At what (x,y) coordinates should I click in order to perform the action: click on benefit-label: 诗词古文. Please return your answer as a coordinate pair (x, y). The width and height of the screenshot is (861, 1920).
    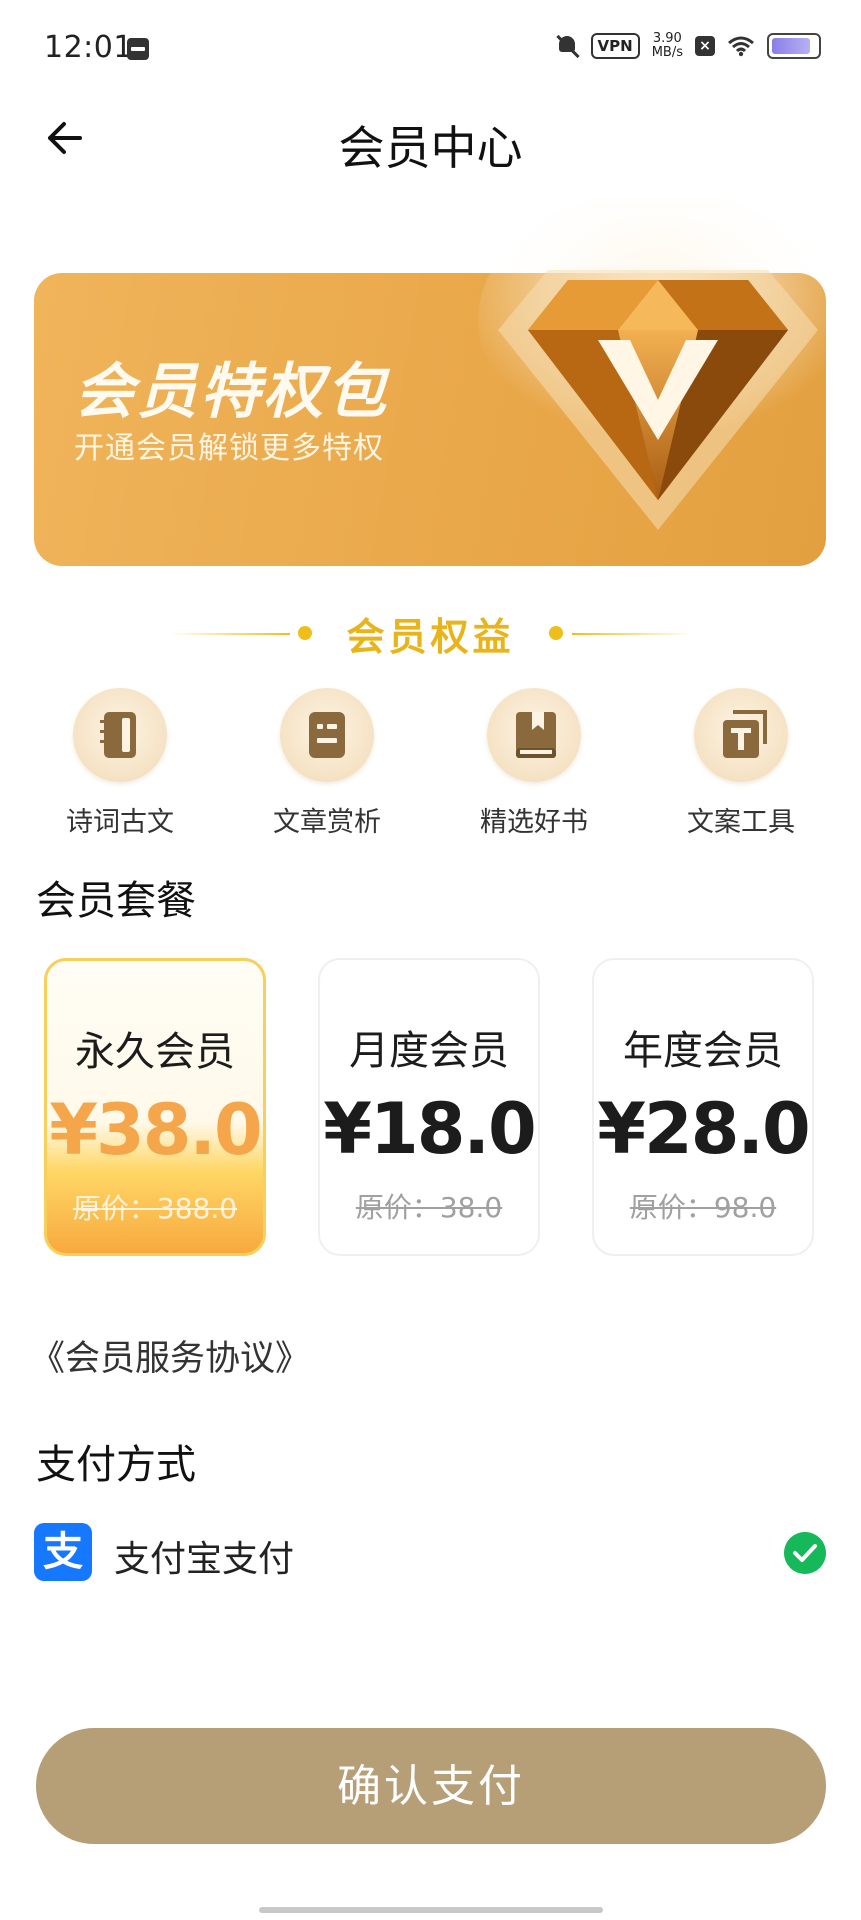
    Looking at the image, I should click on (120, 822).